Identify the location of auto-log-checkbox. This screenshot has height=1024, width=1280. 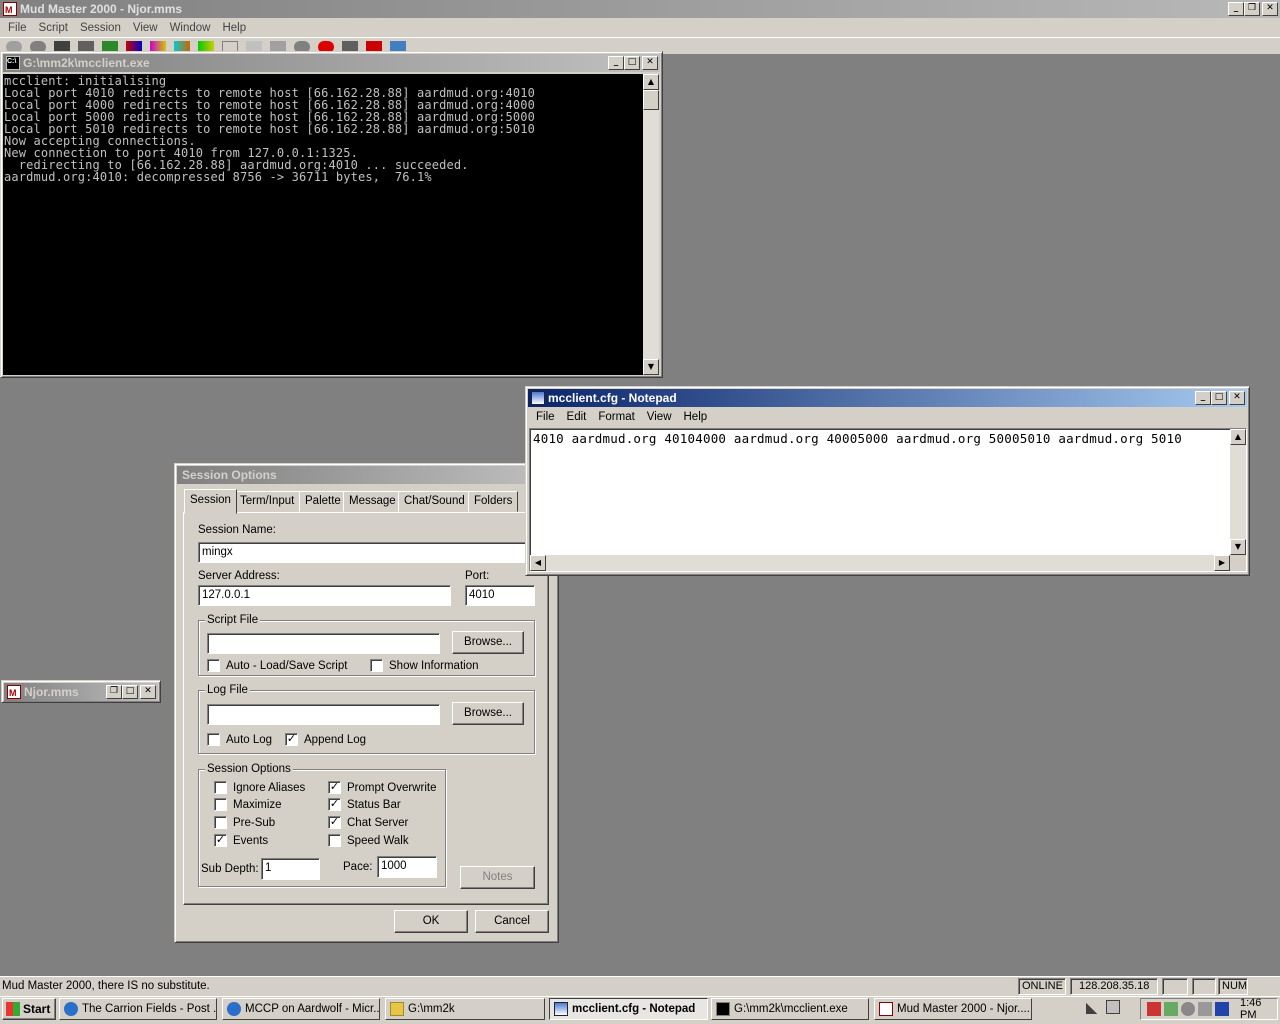
(213, 739).